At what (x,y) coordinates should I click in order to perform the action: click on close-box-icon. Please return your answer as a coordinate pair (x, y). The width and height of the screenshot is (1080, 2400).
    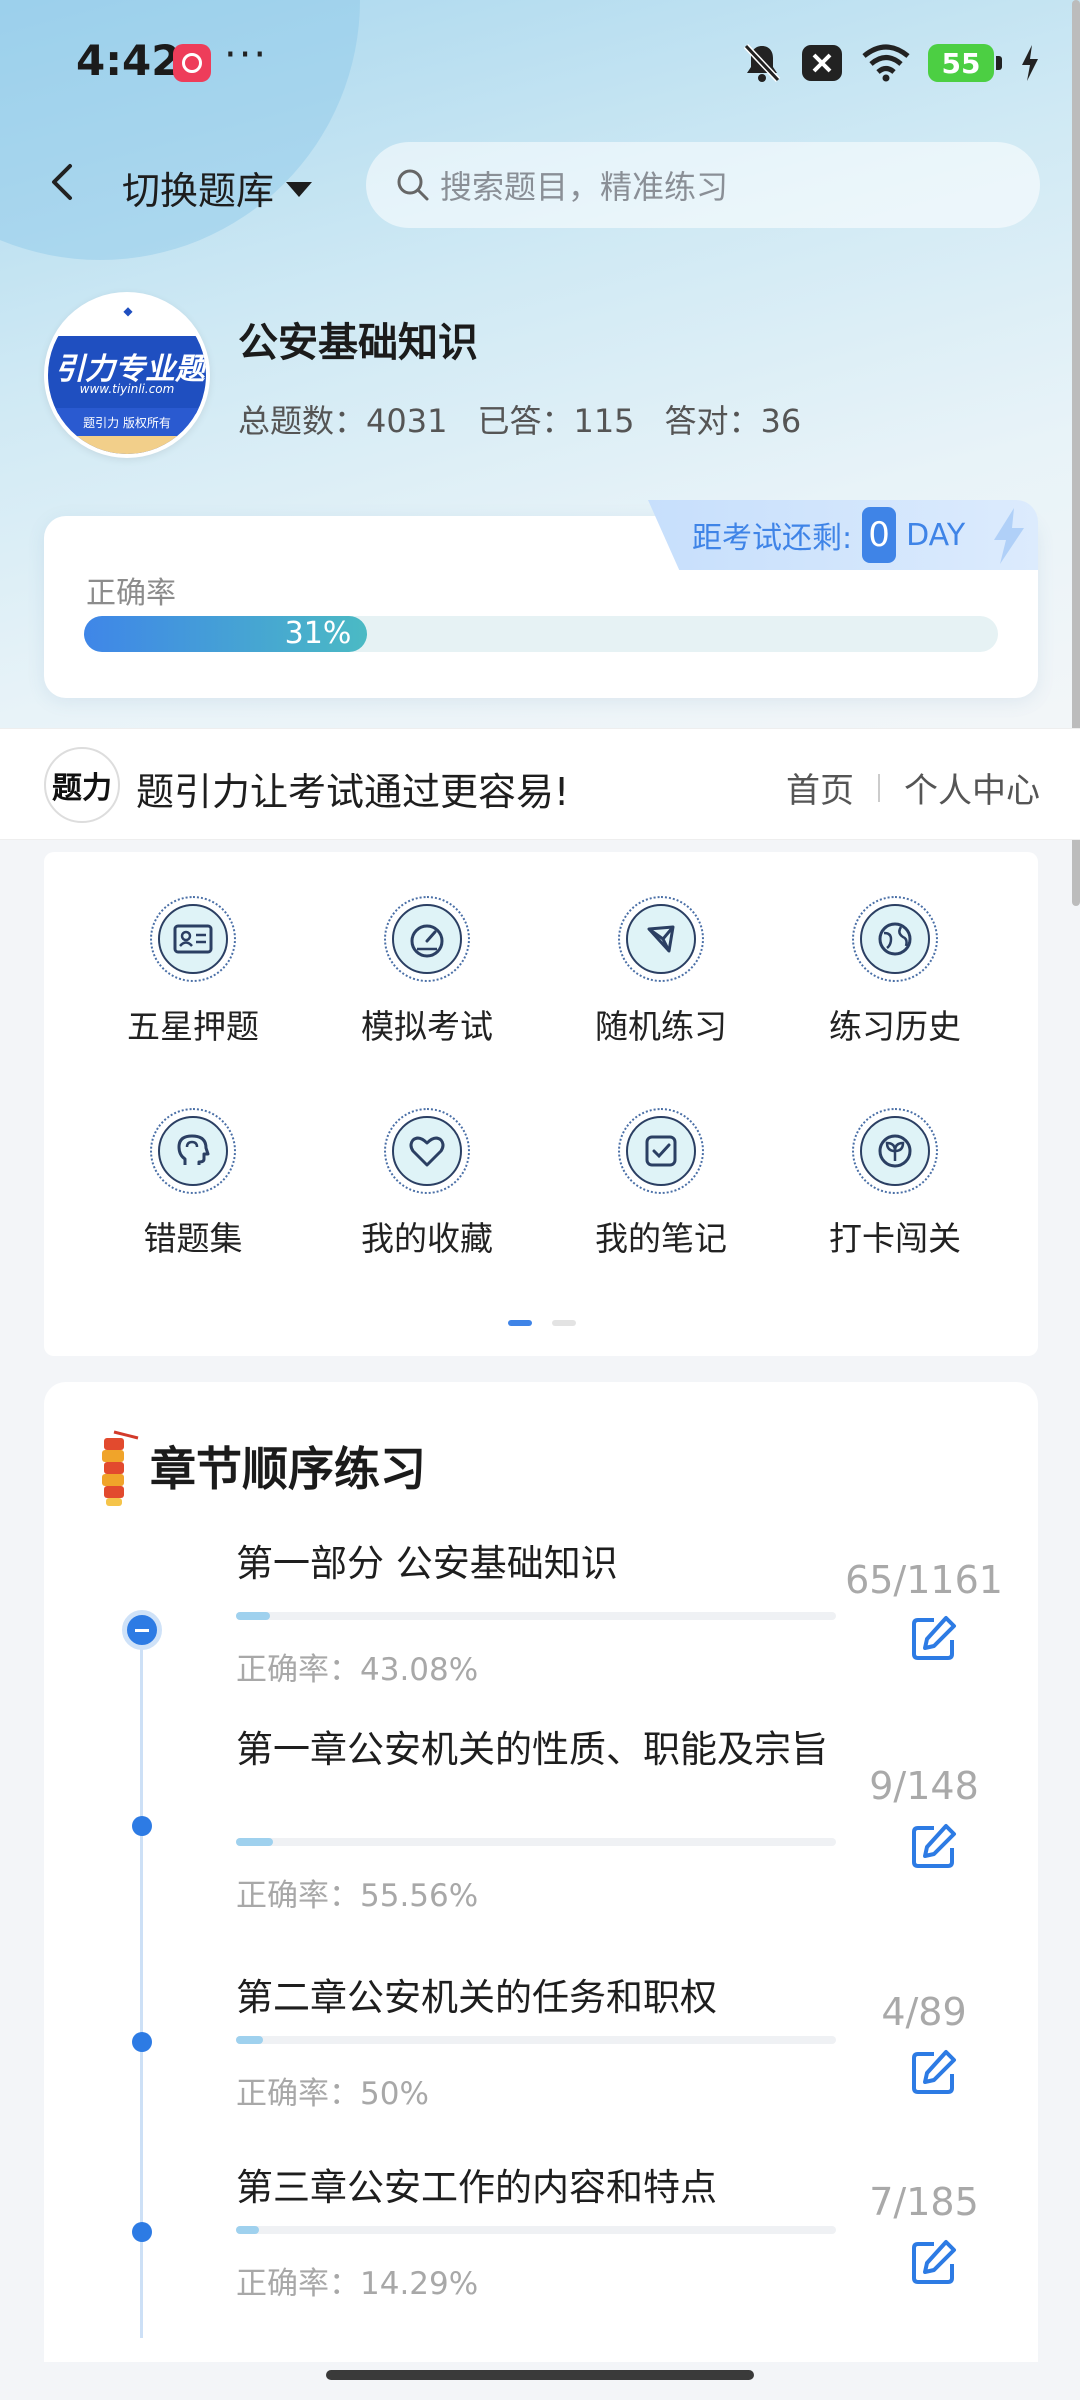
    Looking at the image, I should click on (822, 63).